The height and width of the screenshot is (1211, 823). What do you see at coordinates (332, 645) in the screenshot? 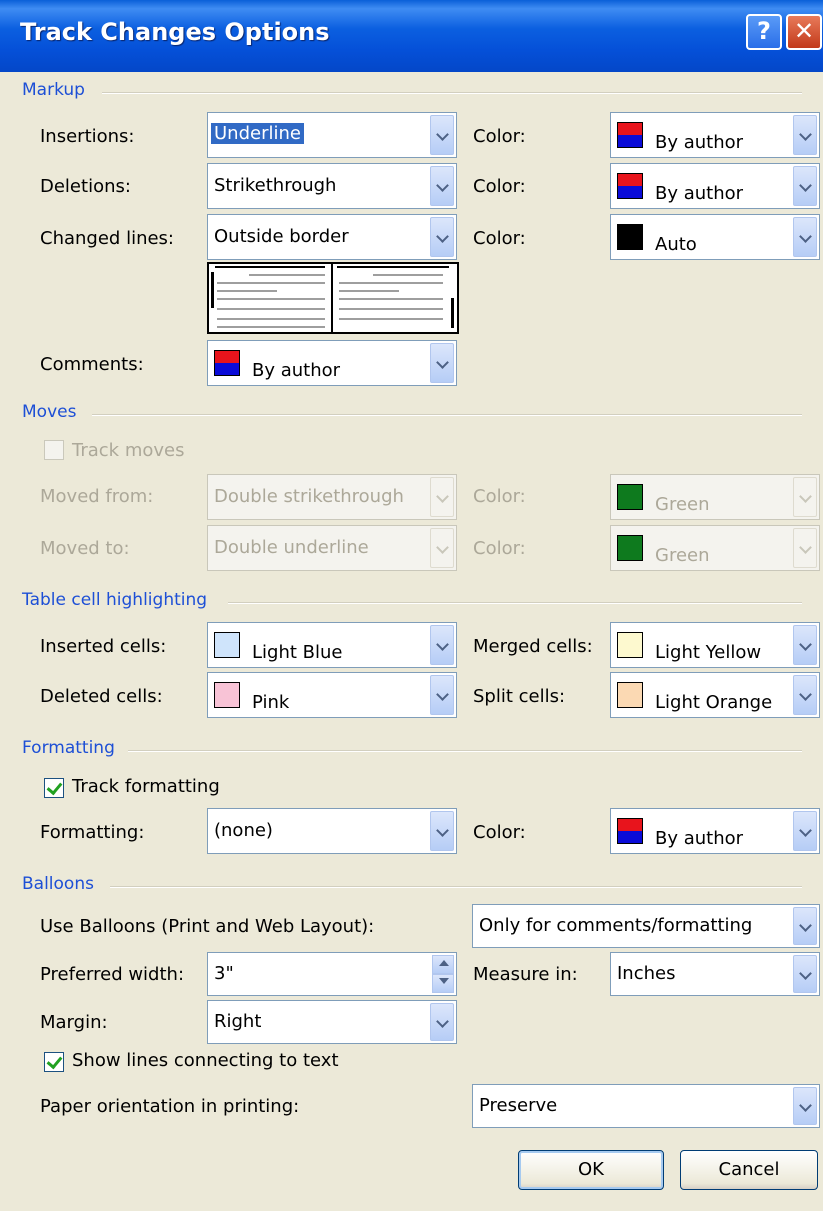
I see `inserted-cells-dropdown: Light Blue` at bounding box center [332, 645].